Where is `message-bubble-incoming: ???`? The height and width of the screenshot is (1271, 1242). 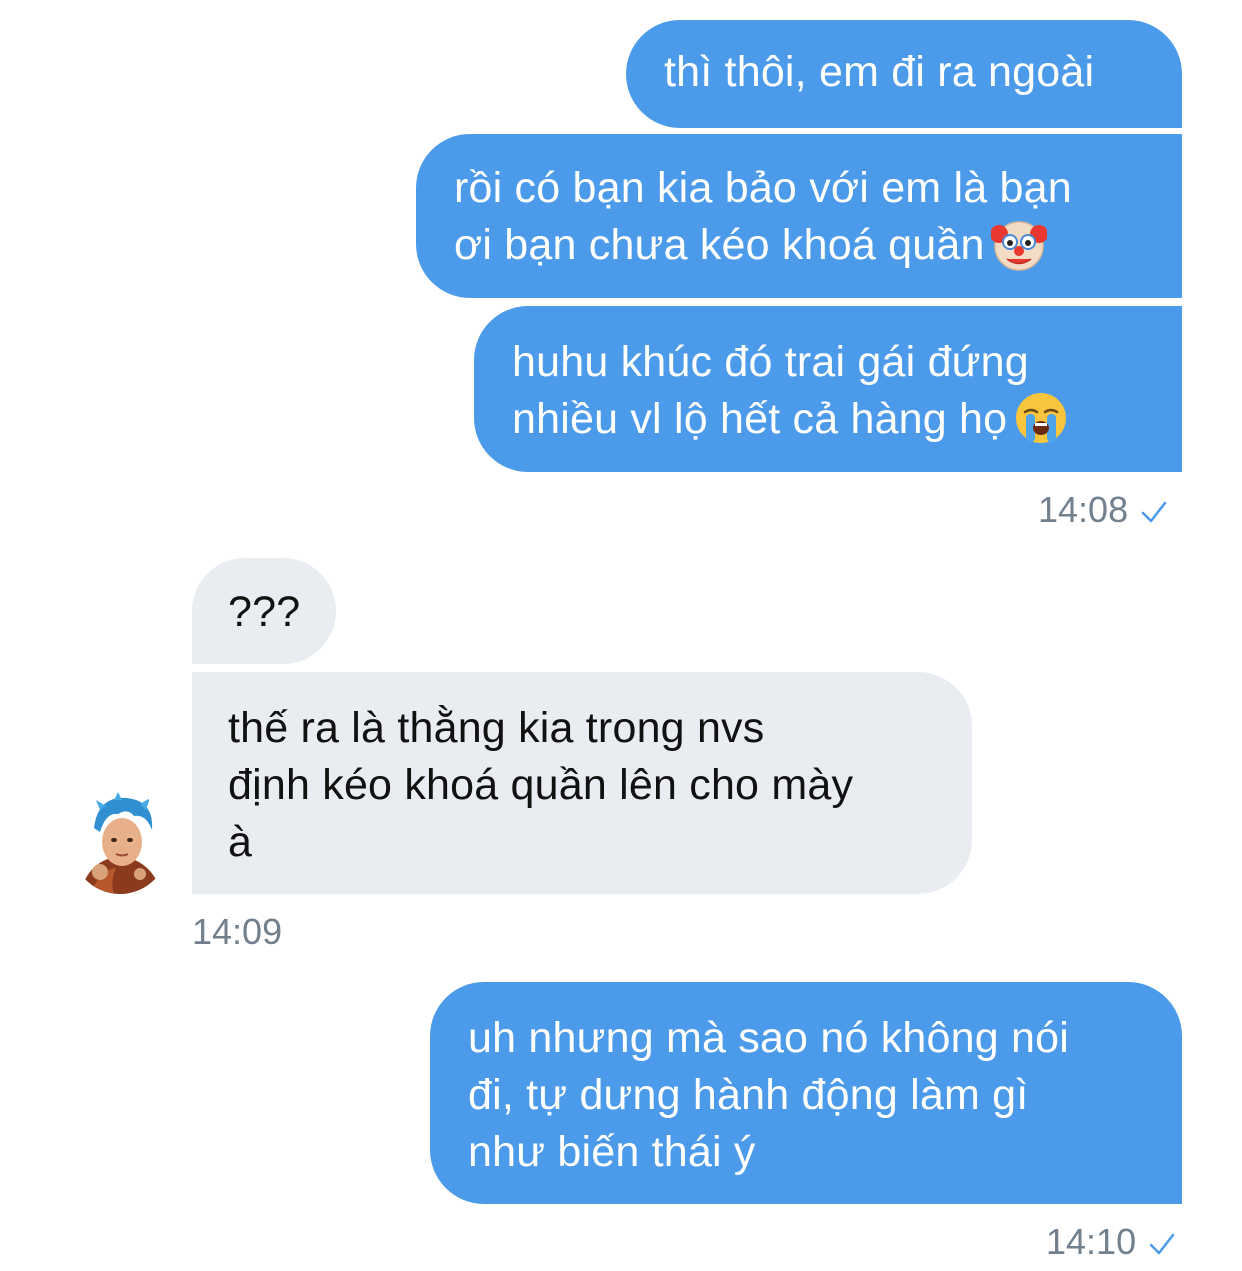 message-bubble-incoming: ??? is located at coordinates (264, 611).